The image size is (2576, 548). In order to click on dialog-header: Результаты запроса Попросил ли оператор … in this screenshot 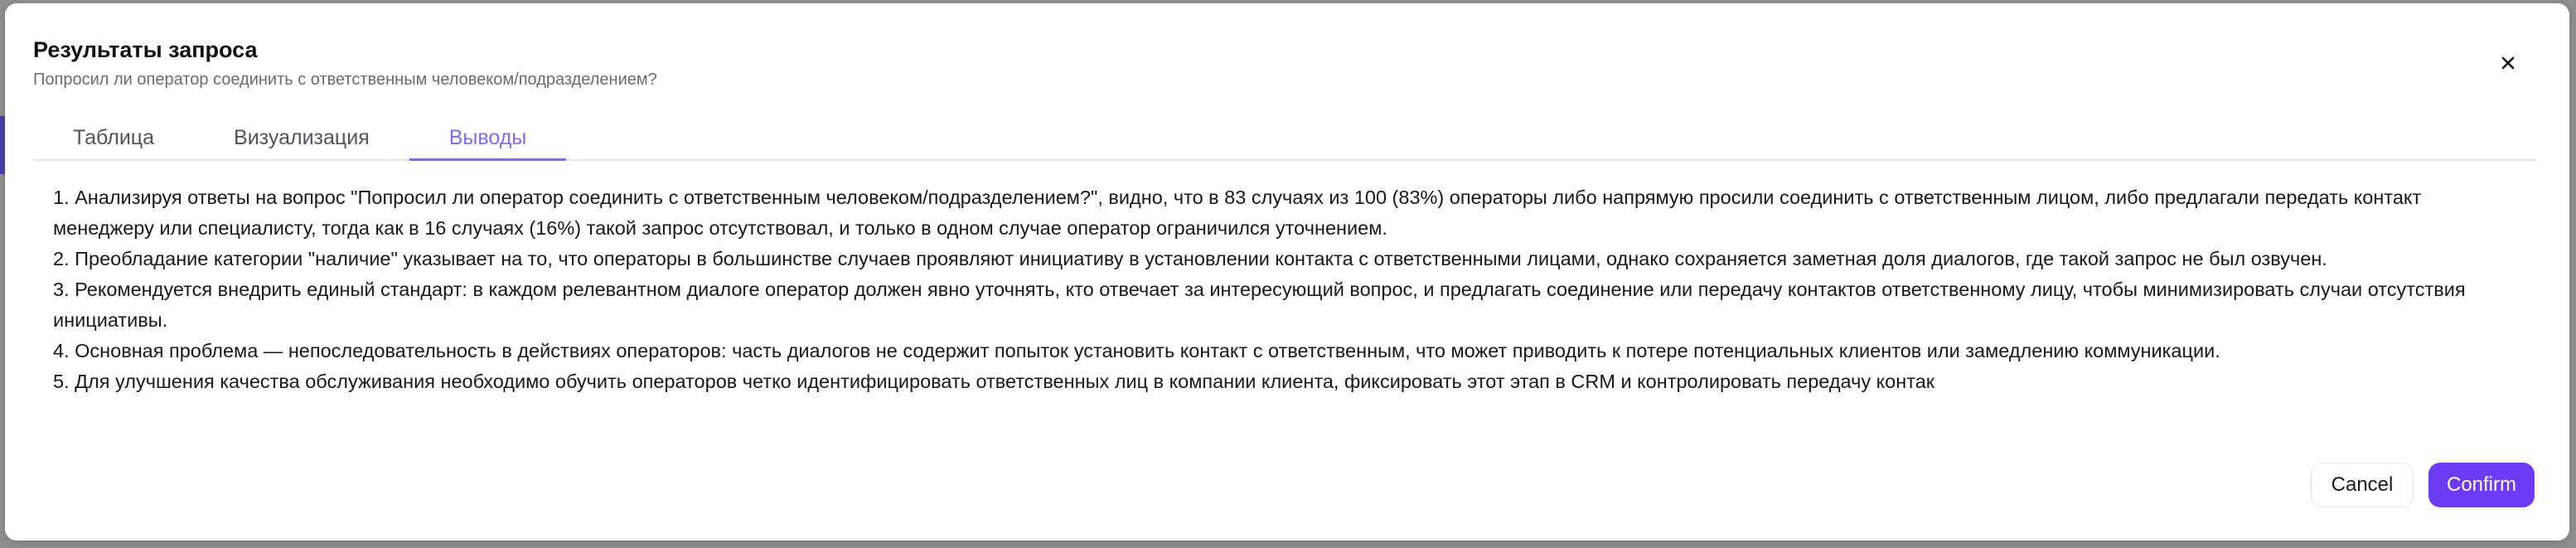, I will do `click(1264, 63)`.